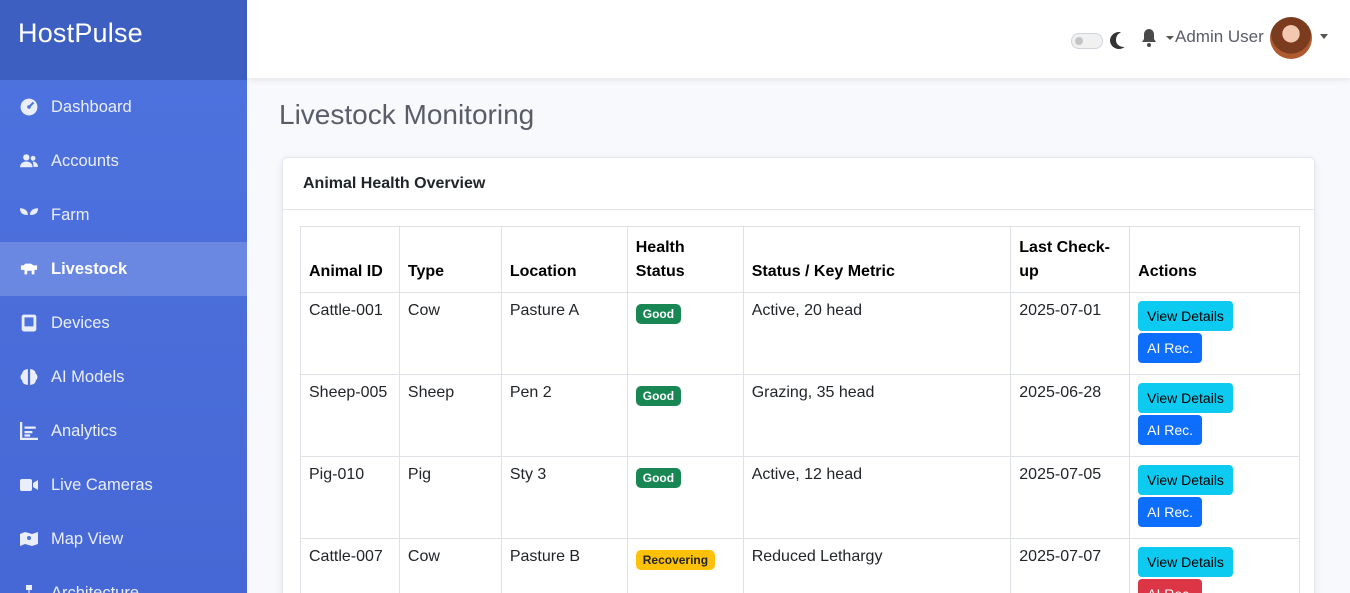 This screenshot has height=593, width=1350. I want to click on sidebar-item-architecture: Architecture, so click(123, 579).